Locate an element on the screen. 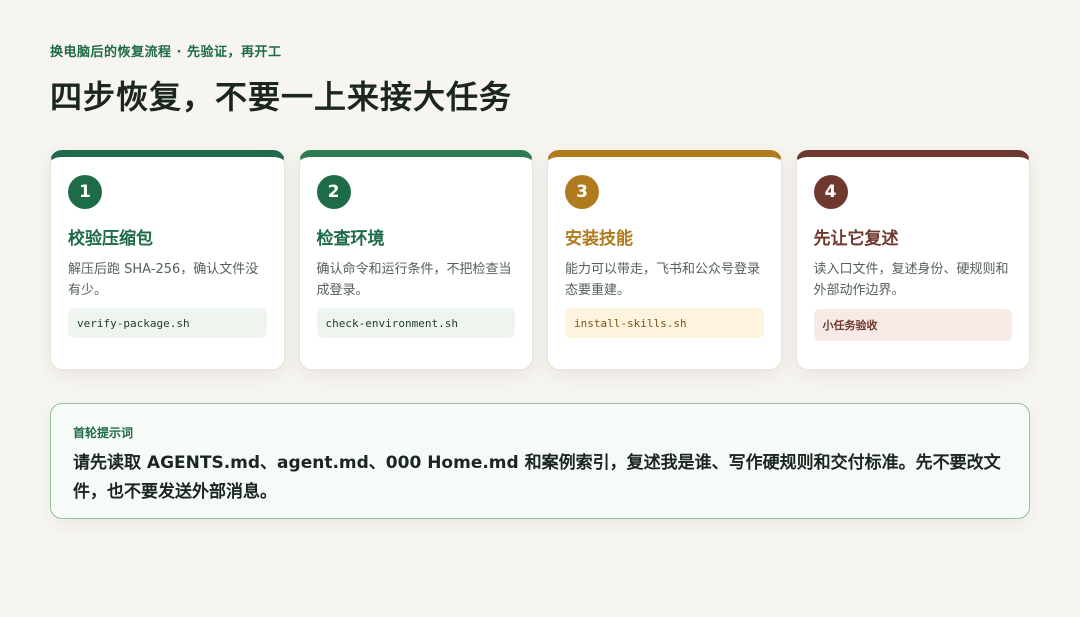 Image resolution: width=1080 pixels, height=617 pixels. step-number-badge: 1 is located at coordinates (85, 192).